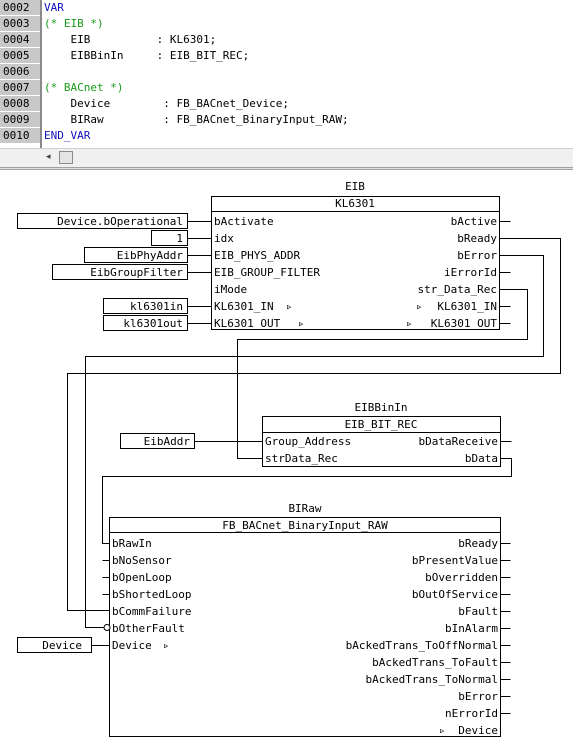 This screenshot has width=573, height=755. What do you see at coordinates (66, 157) in the screenshot?
I see `scrollbar-thumb` at bounding box center [66, 157].